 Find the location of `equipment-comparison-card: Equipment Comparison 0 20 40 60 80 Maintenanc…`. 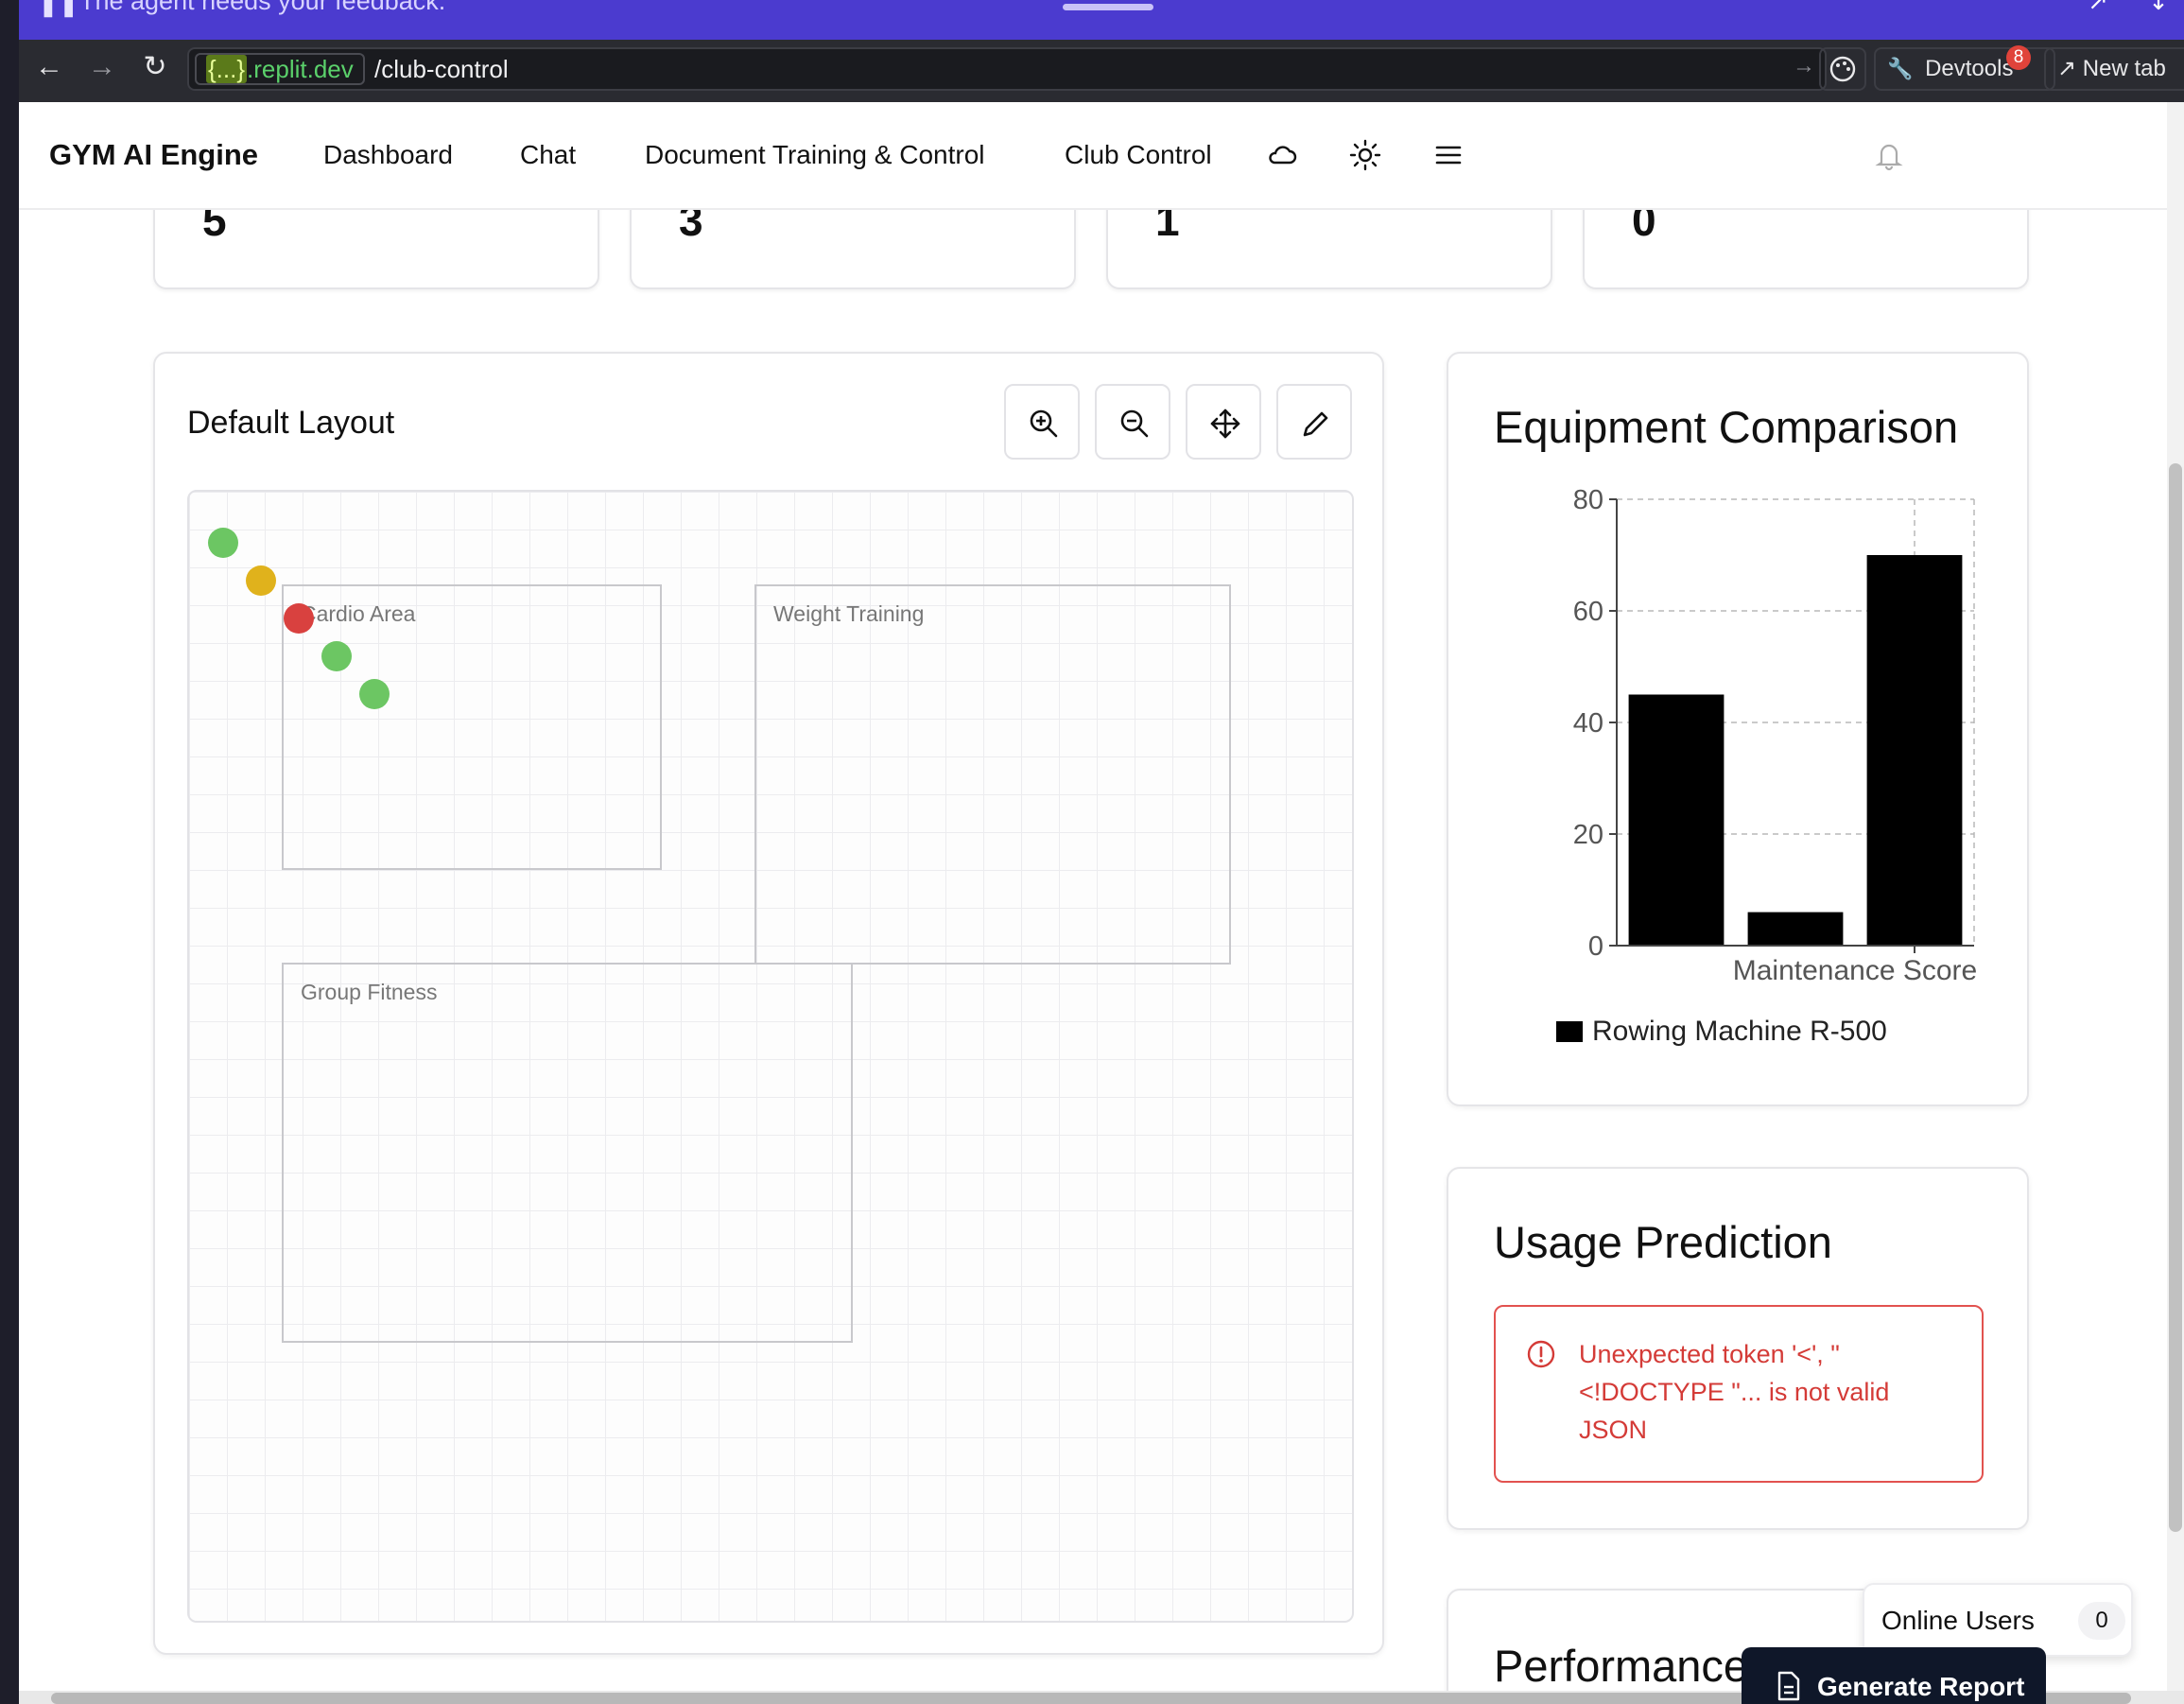

equipment-comparison-card: Equipment Comparison 0 20 40 60 80 Maintenanc… is located at coordinates (1738, 729).